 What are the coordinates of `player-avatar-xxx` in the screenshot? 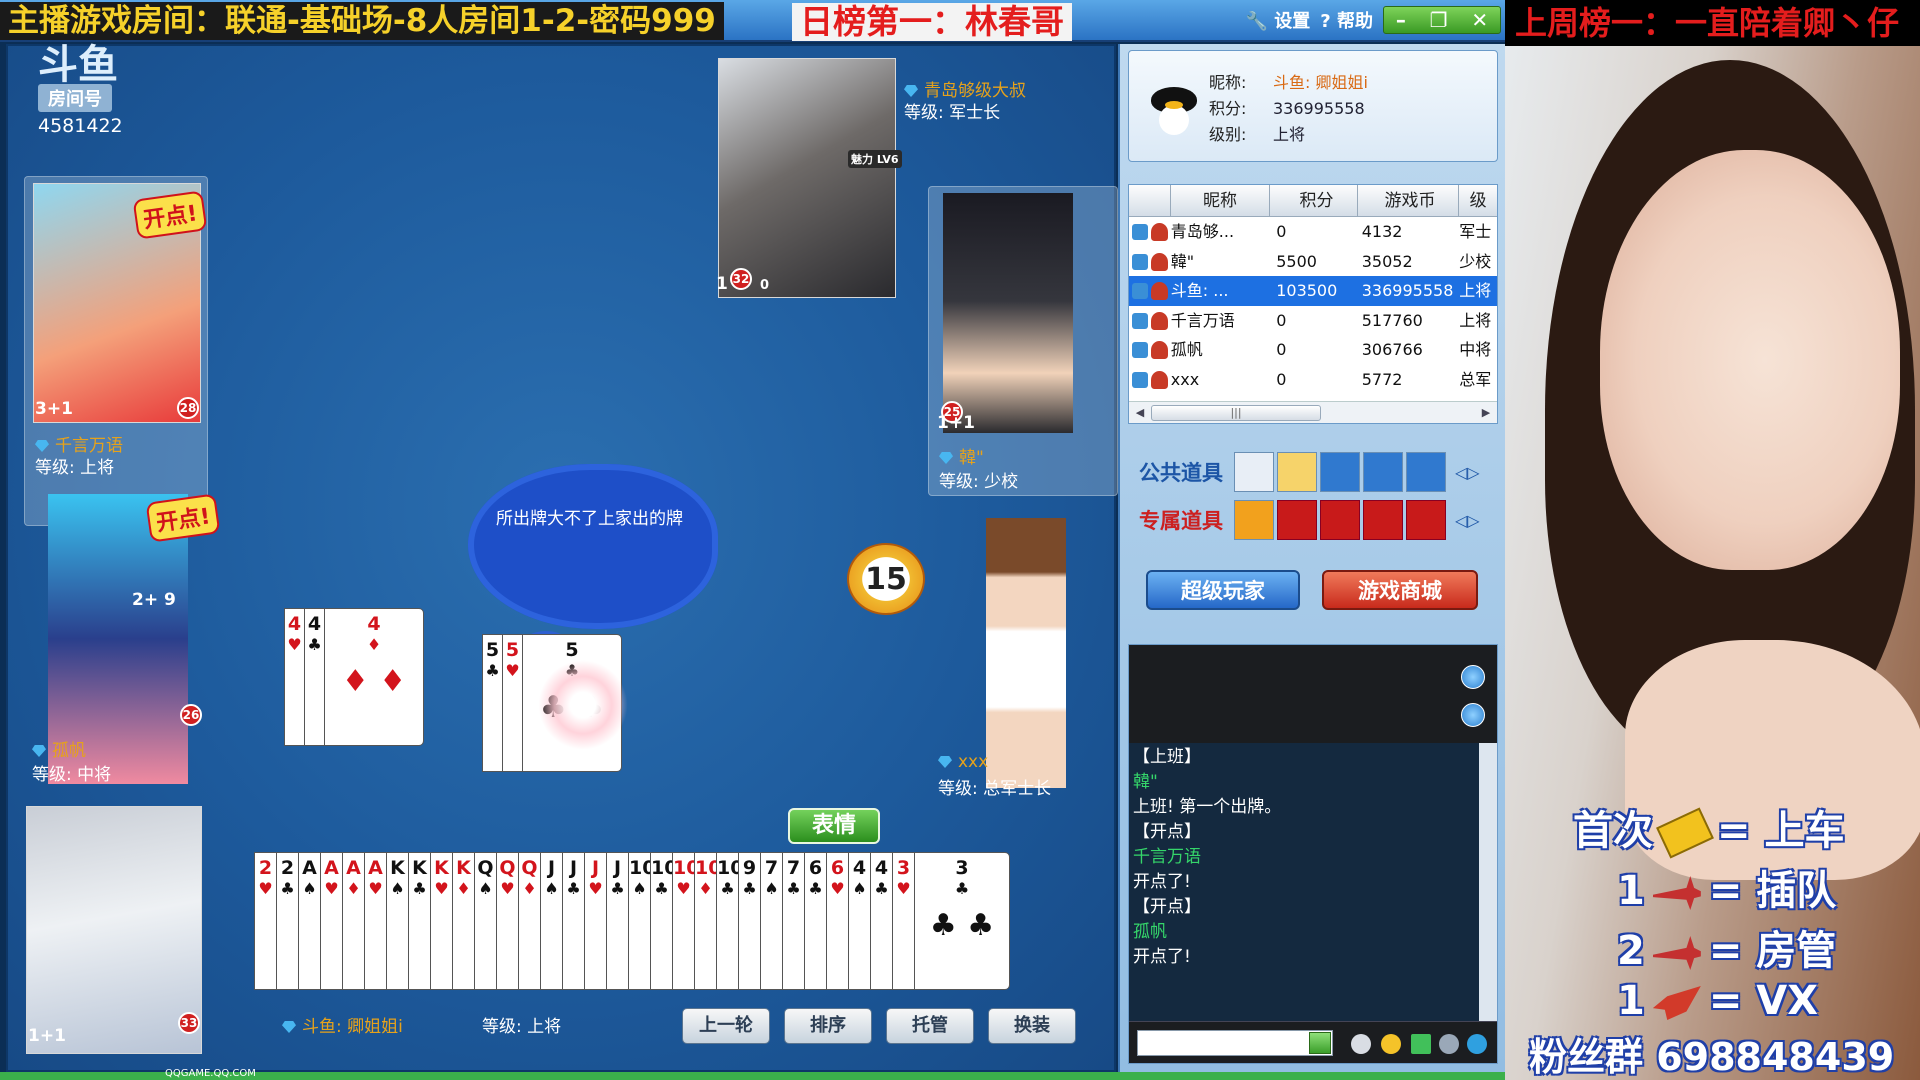 It's located at (1026, 653).